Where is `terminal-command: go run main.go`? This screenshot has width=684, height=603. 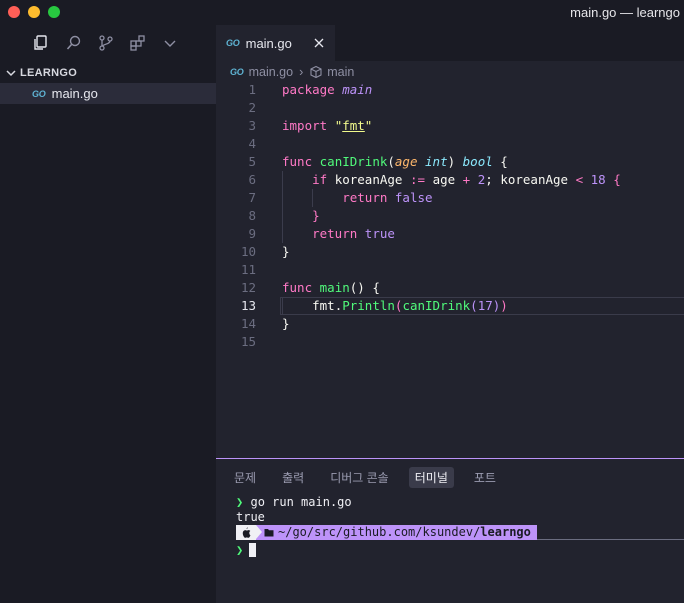 terminal-command: go run main.go is located at coordinates (301, 502).